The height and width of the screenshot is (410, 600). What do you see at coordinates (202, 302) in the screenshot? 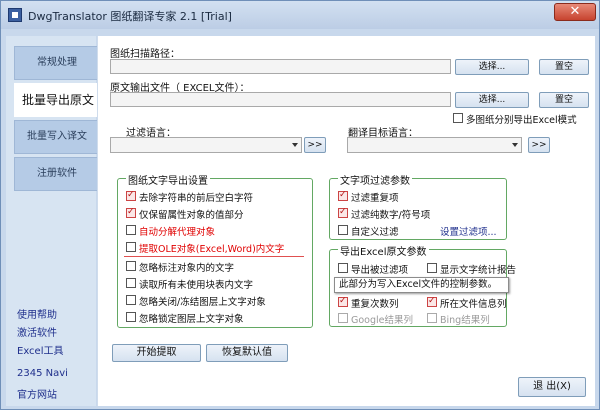
I see `option-label: 忽略关闭/冻结图层上文字对象` at bounding box center [202, 302].